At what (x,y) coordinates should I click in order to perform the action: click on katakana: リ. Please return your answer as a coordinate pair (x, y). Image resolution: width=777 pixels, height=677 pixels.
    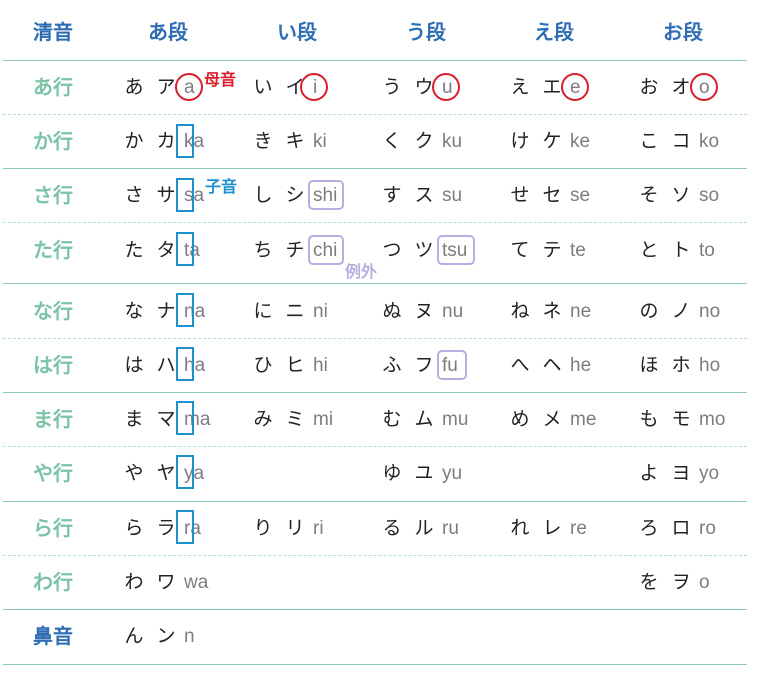
    Looking at the image, I should click on (295, 528).